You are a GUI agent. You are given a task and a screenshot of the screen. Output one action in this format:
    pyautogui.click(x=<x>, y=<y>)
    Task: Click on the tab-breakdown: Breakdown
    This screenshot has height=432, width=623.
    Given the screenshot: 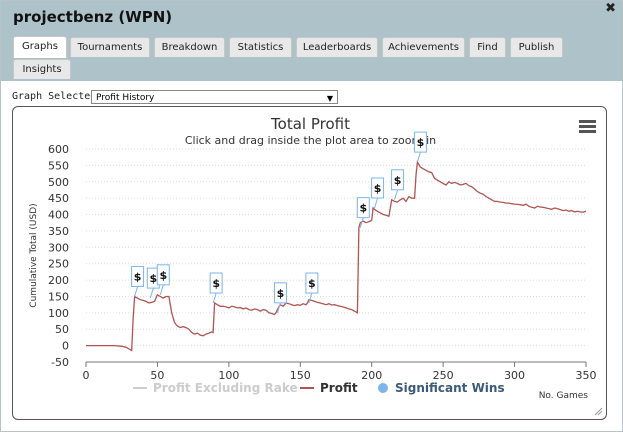 What is the action you would take?
    pyautogui.click(x=189, y=47)
    